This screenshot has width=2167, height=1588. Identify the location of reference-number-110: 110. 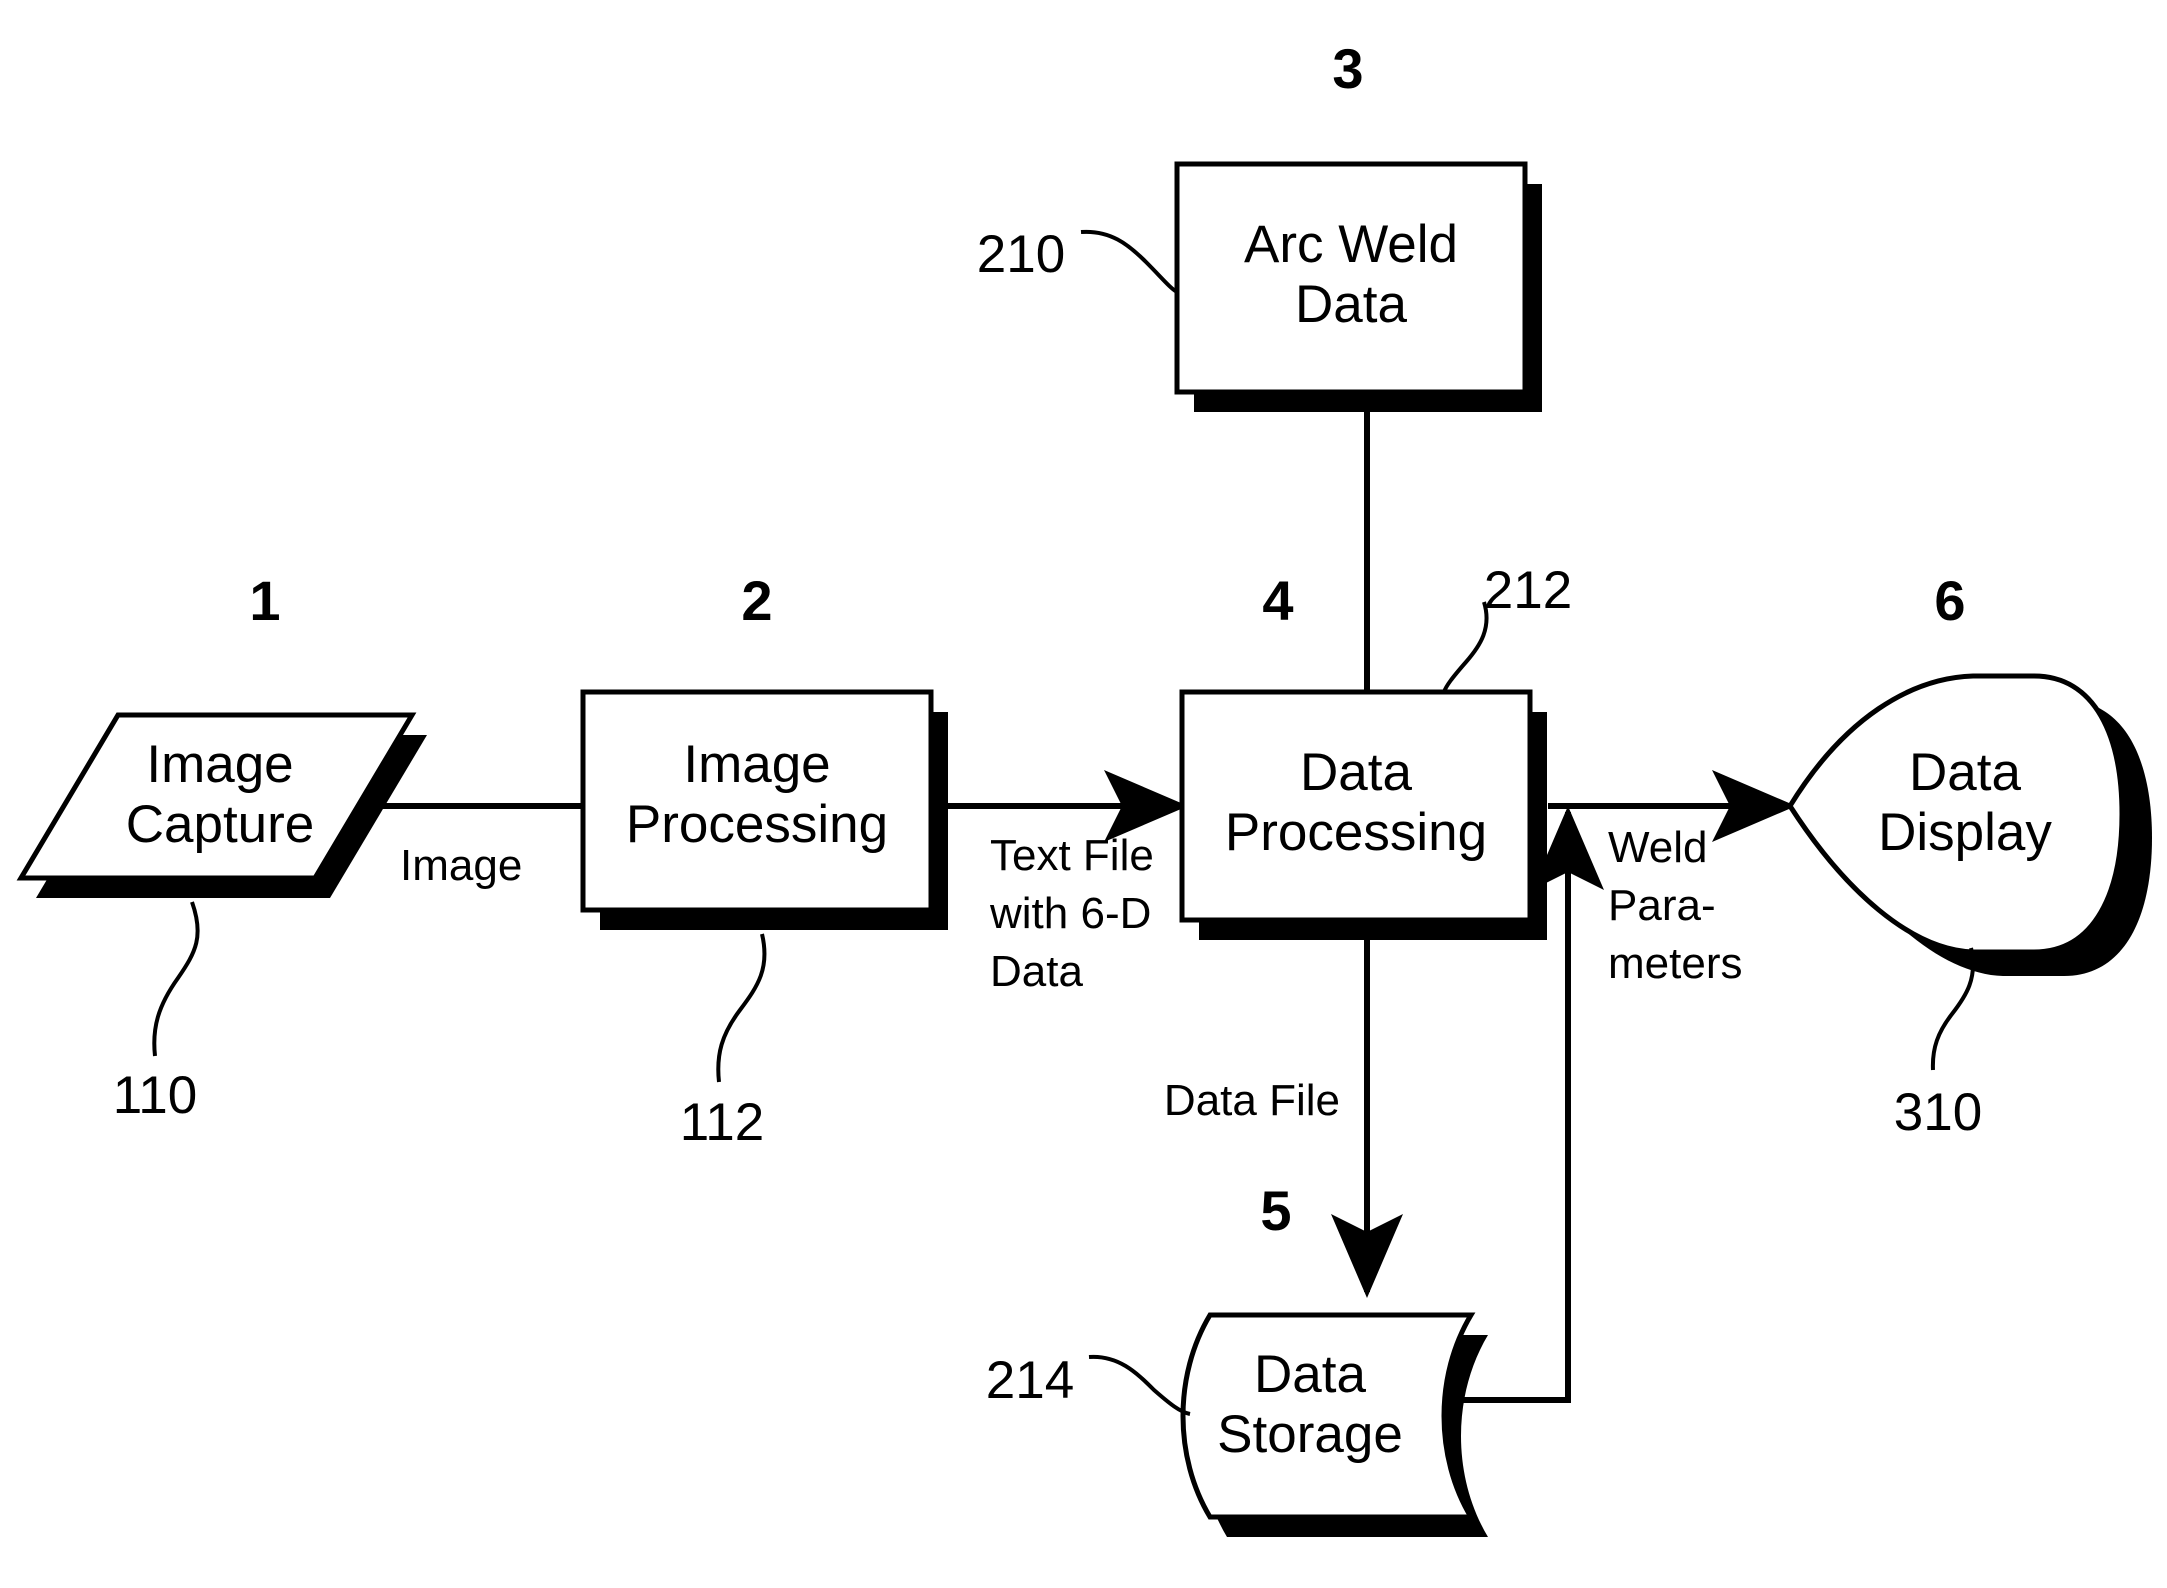
(155, 1095).